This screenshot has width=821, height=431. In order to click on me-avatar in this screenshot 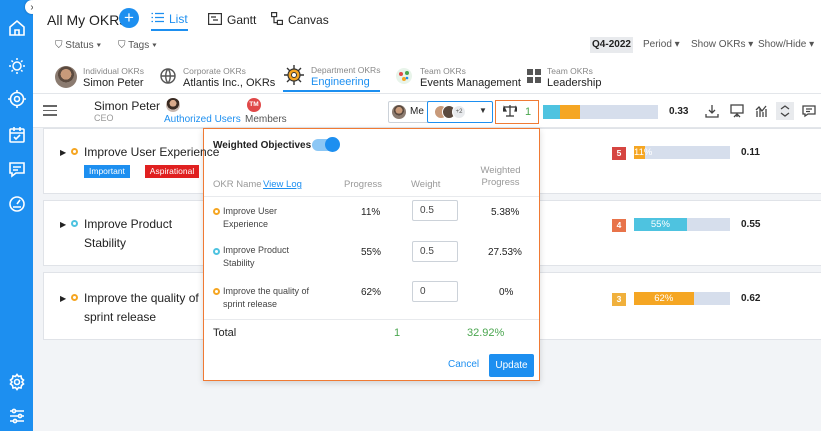, I will do `click(399, 112)`.